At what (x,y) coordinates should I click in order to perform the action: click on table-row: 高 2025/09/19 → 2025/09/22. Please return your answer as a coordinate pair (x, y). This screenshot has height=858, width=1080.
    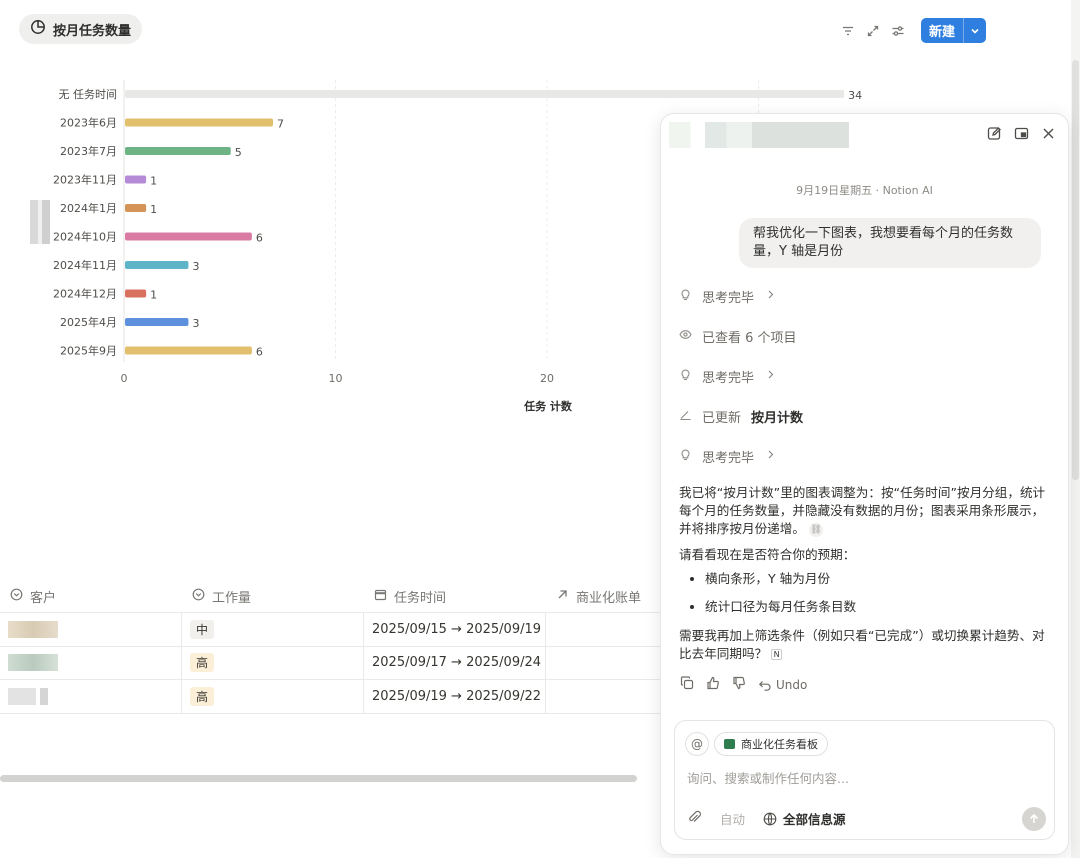
    Looking at the image, I should click on (330, 697).